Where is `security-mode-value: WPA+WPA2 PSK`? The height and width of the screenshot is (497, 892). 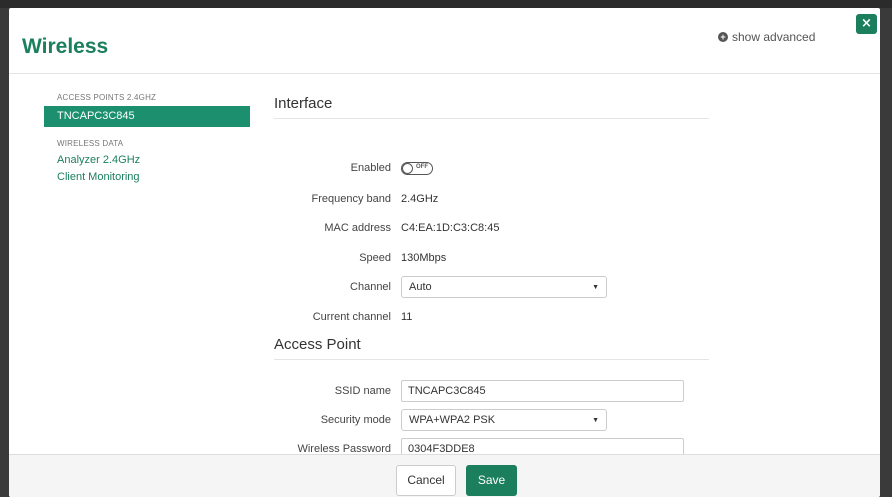
security-mode-value: WPA+WPA2 PSK is located at coordinates (452, 420).